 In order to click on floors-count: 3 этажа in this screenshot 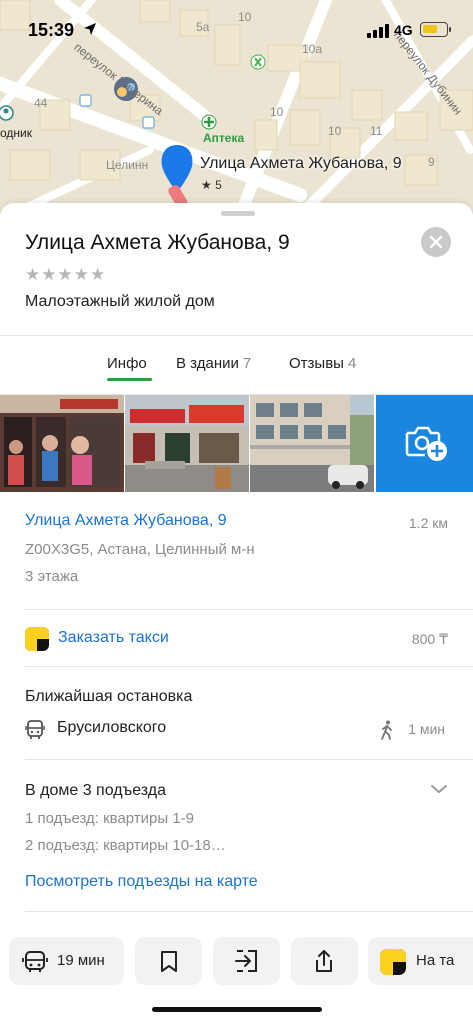, I will do `click(52, 576)`.